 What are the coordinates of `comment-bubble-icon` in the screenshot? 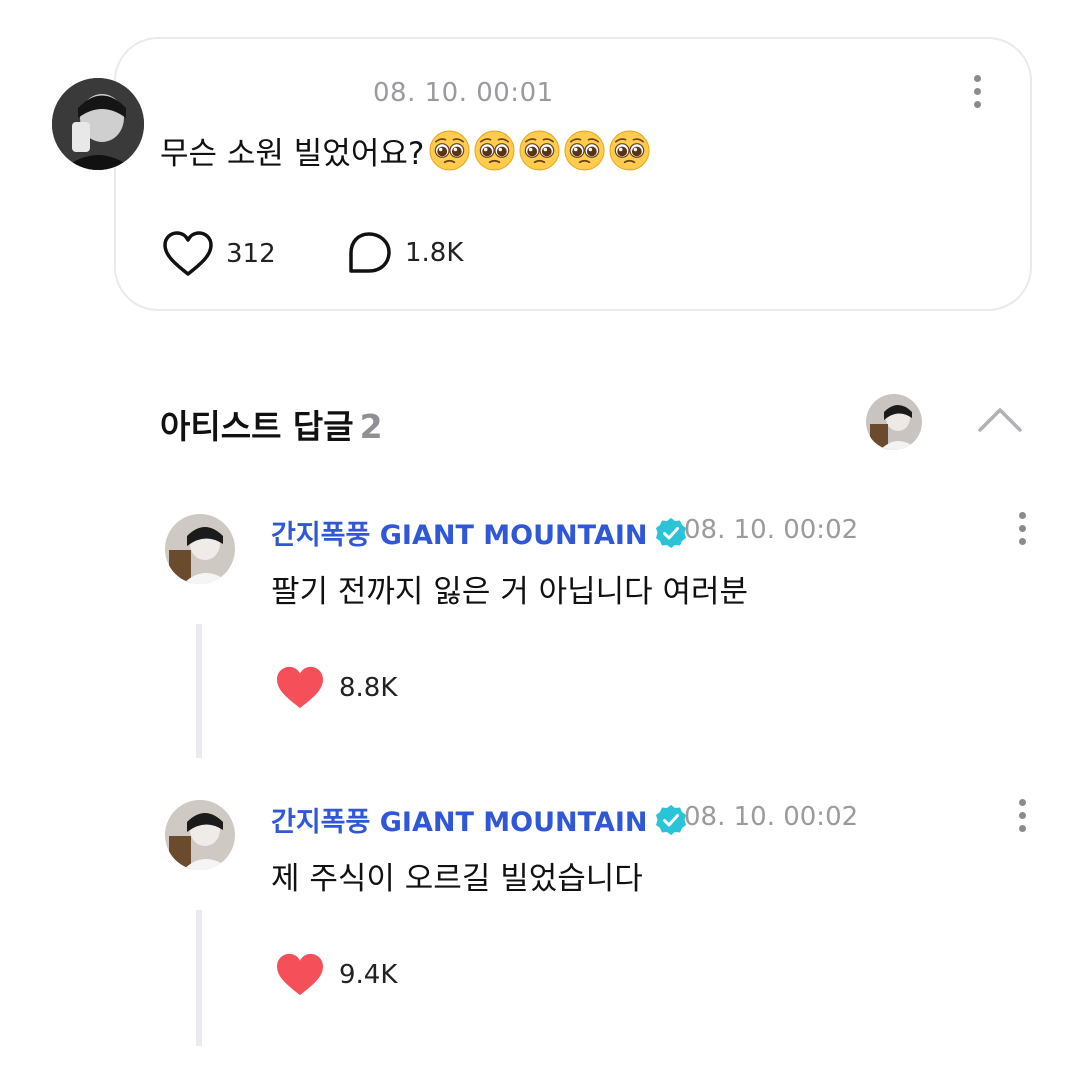 It's located at (370, 252).